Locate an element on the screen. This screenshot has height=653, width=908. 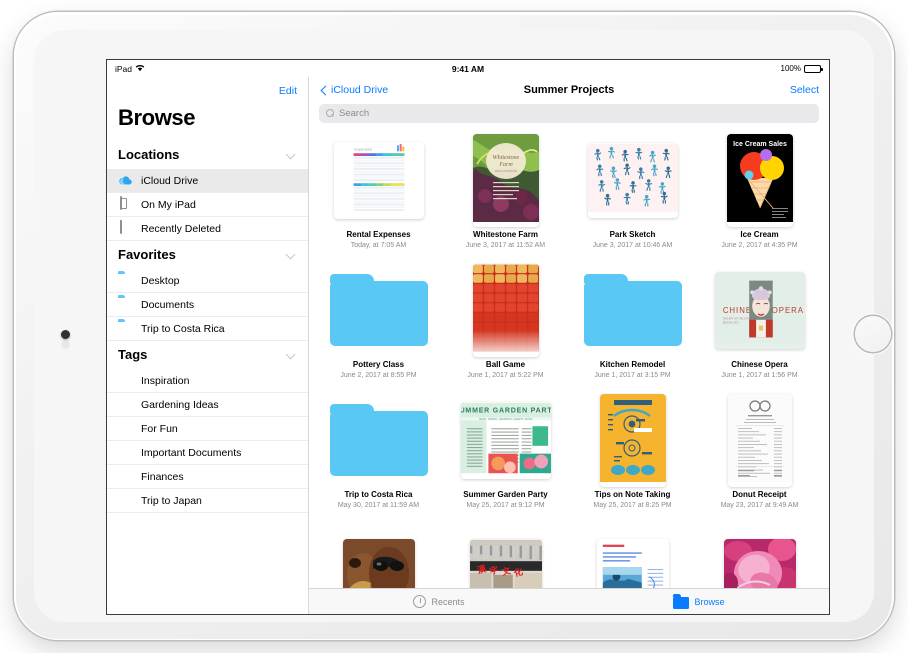
sidebar-item-label: Desktop is located at coordinates (160, 280).